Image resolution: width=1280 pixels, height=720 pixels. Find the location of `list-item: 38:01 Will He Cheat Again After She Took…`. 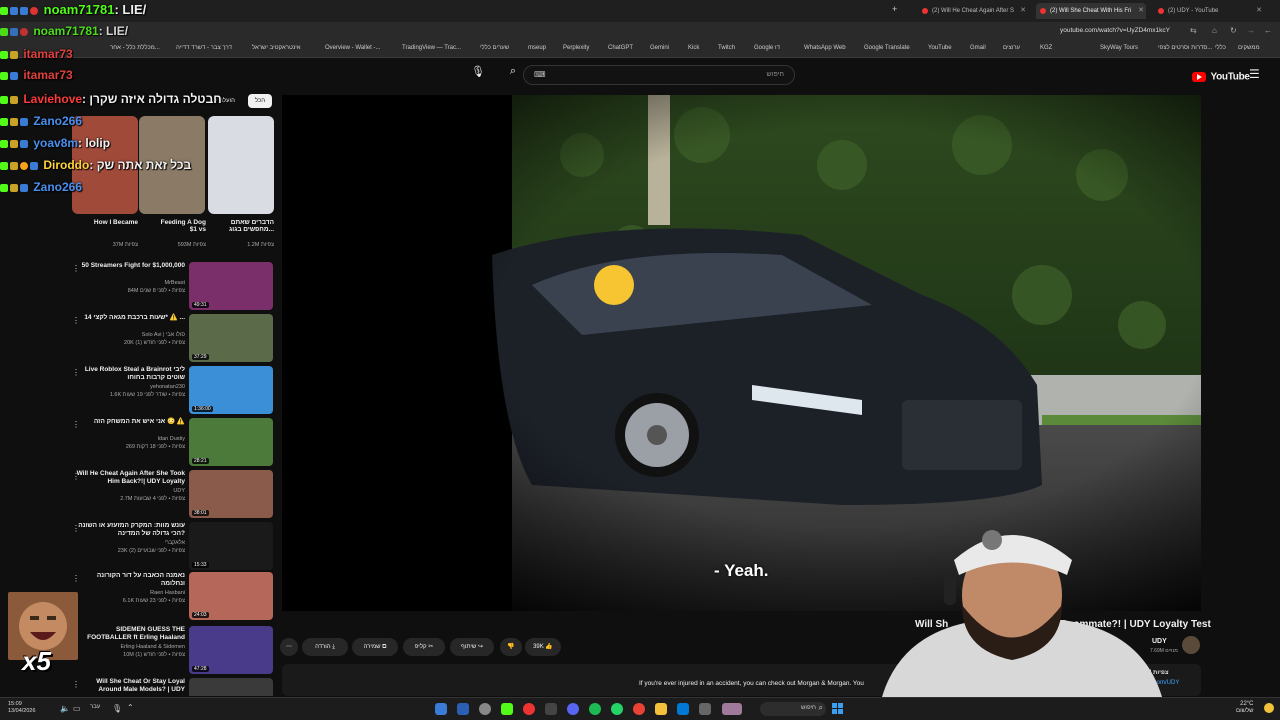

list-item: 38:01 Will He Cheat Again After She Took… is located at coordinates (172, 495).